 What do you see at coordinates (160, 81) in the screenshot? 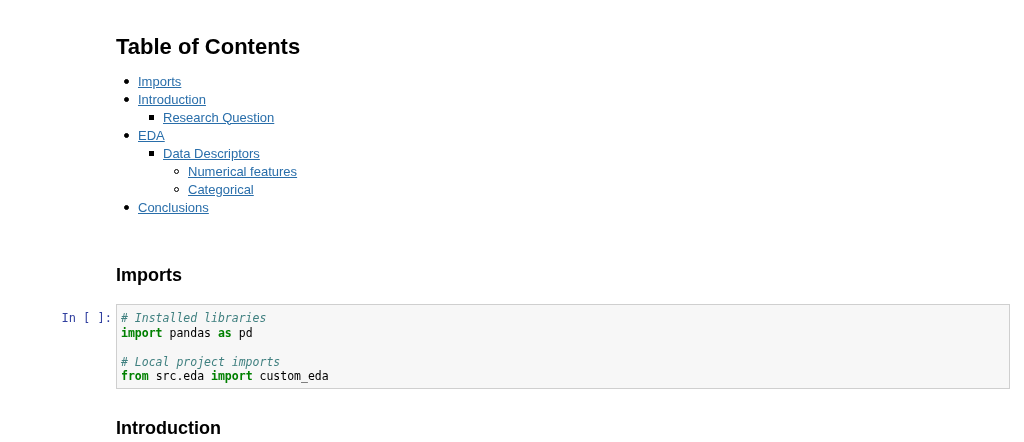
I see `toc-link: Imports` at bounding box center [160, 81].